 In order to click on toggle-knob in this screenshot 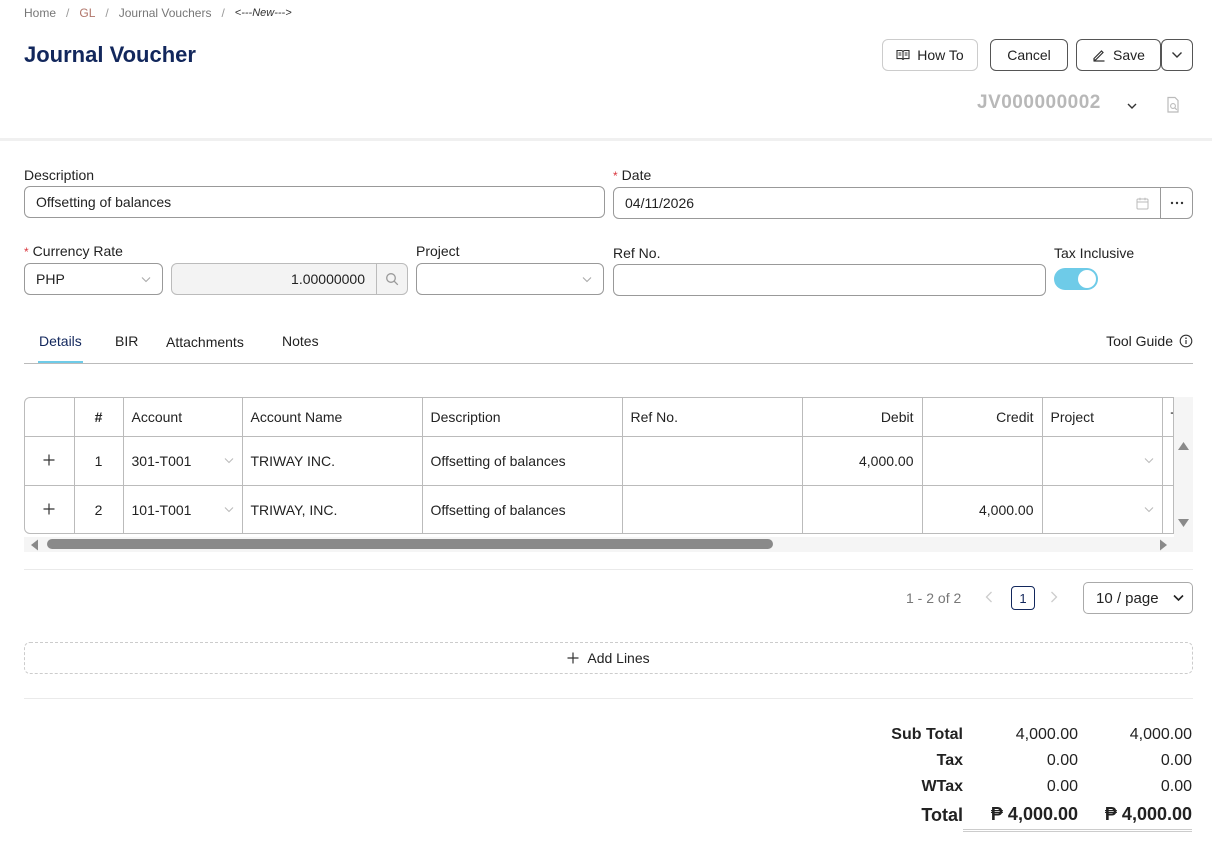, I will do `click(1087, 279)`.